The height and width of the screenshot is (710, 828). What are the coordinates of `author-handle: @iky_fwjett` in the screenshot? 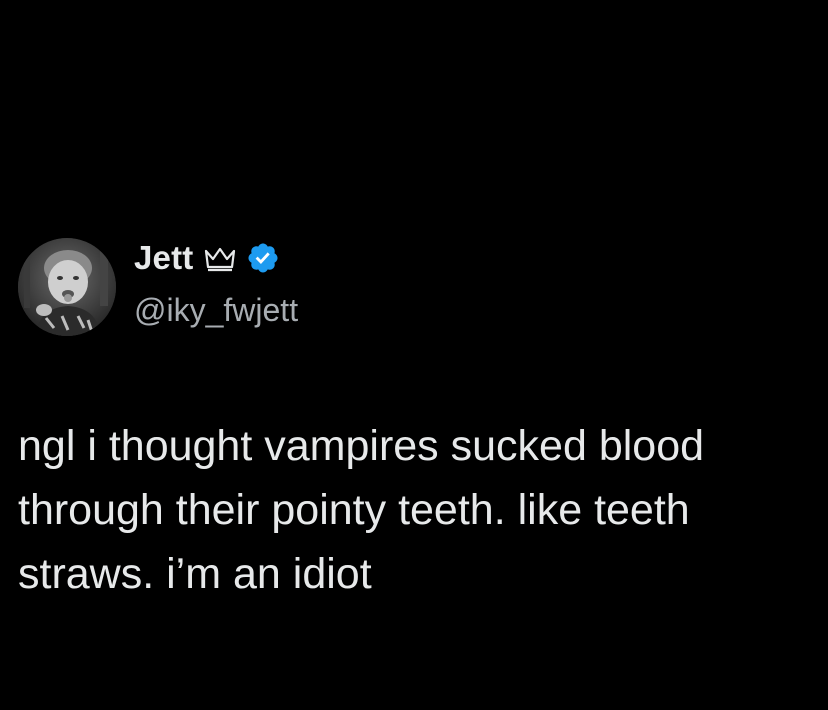 It's located at (216, 310).